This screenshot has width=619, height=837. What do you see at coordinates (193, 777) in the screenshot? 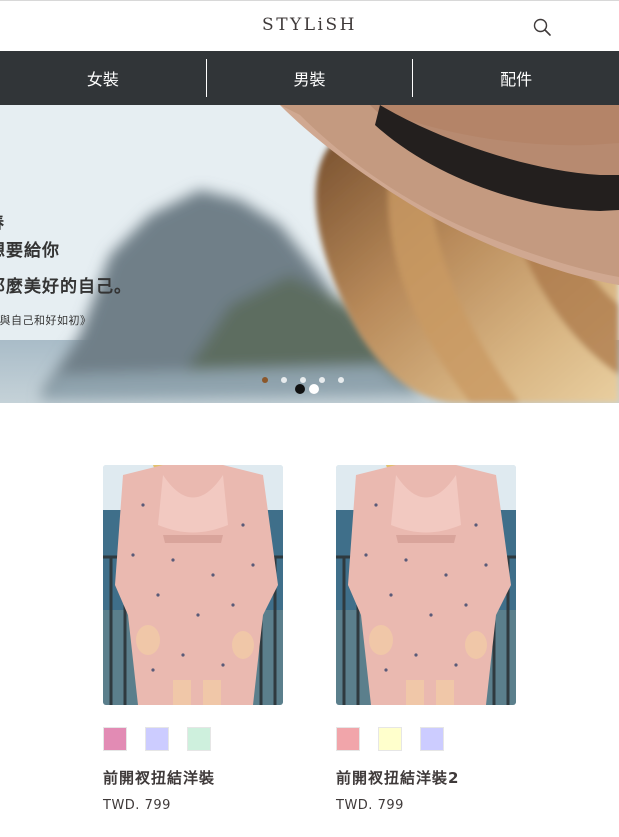
I see `product-name: 前開衩扭結洋裝` at bounding box center [193, 777].